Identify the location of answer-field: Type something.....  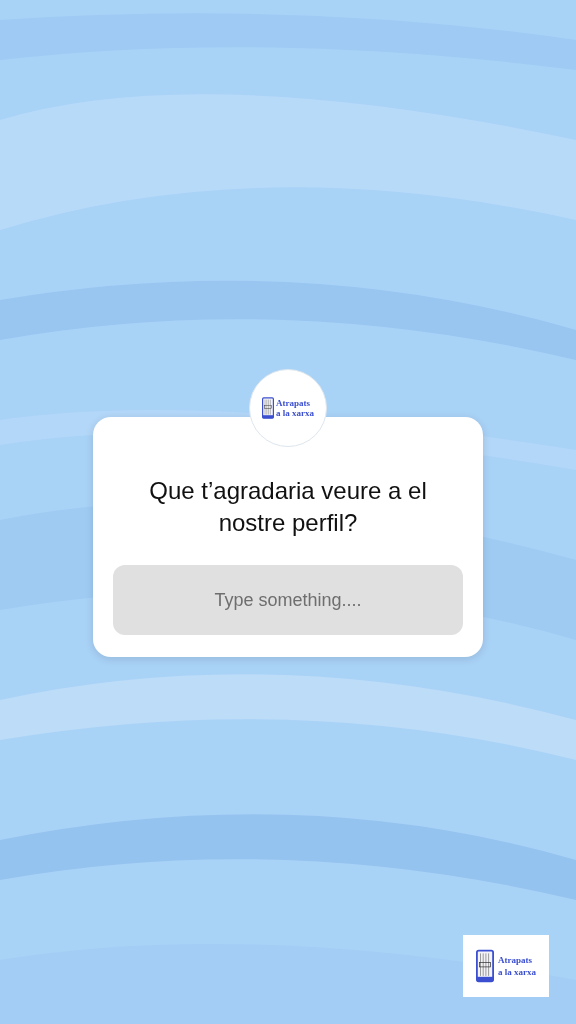
(288, 600).